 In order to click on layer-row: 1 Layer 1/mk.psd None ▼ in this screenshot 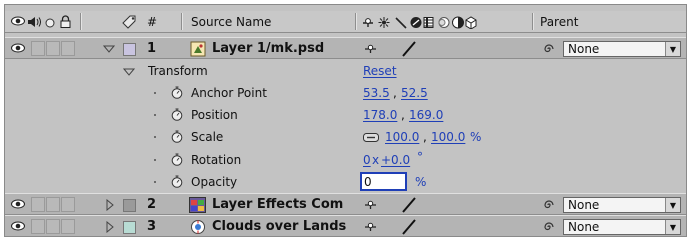, I will do `click(345, 48)`.